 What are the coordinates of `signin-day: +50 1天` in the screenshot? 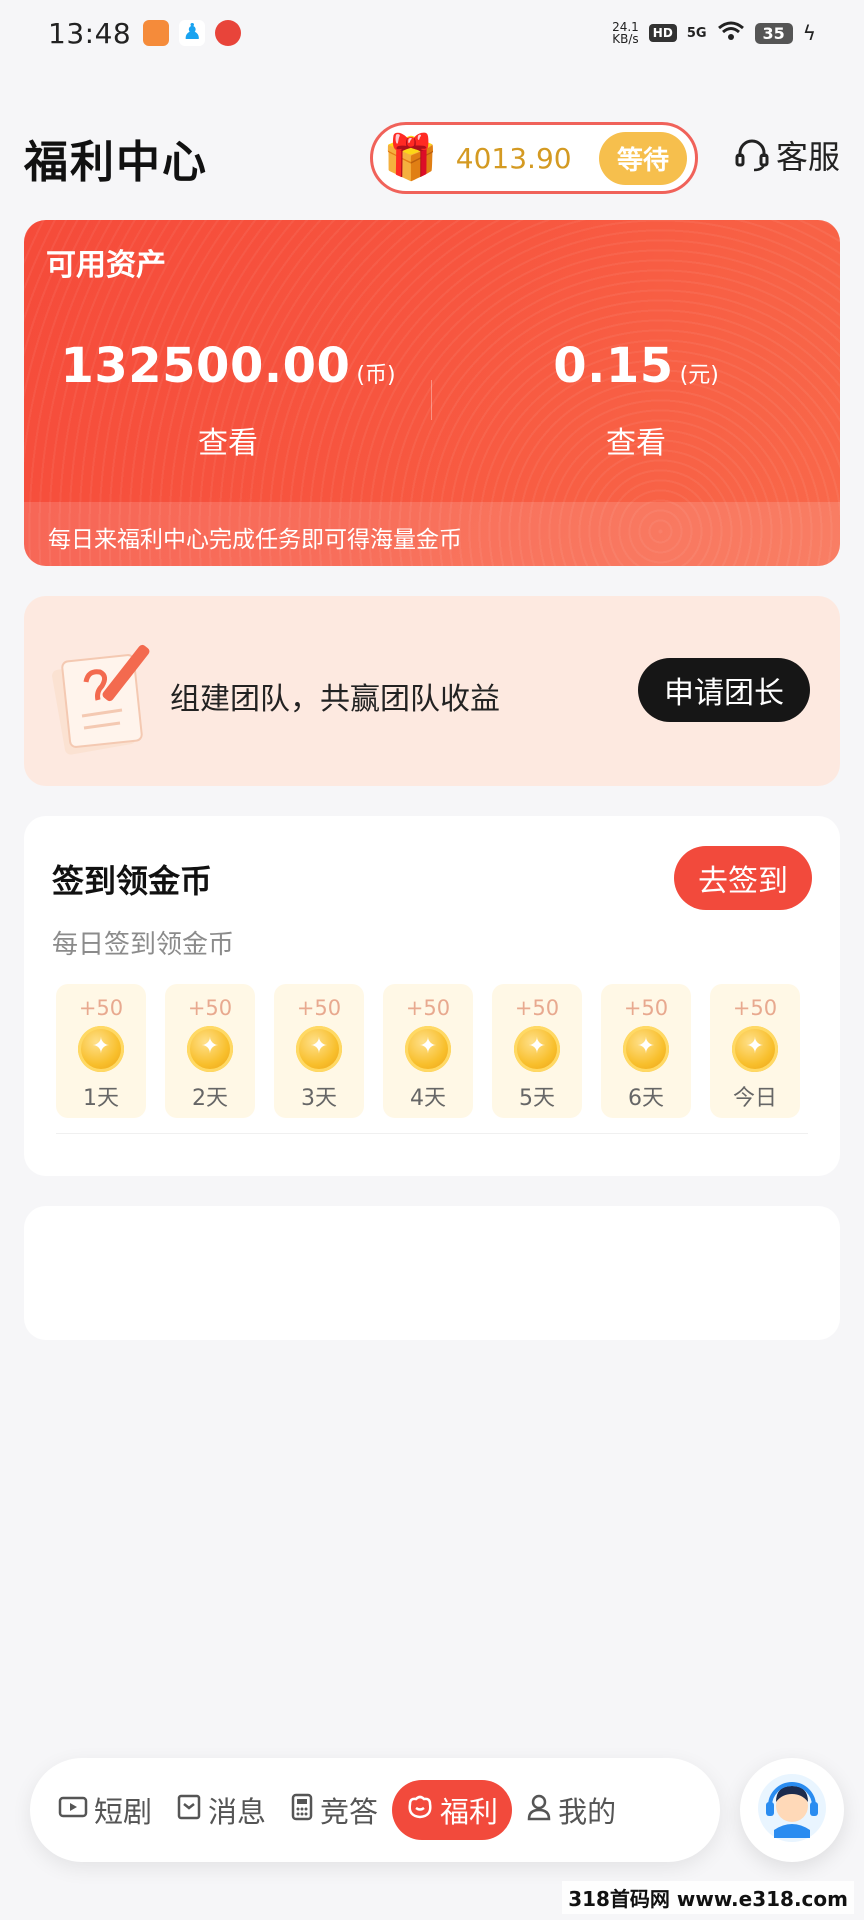 It's located at (101, 1051).